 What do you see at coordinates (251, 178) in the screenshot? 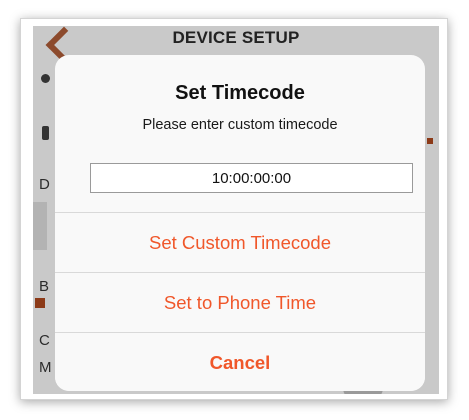
I see `timecode-input` at bounding box center [251, 178].